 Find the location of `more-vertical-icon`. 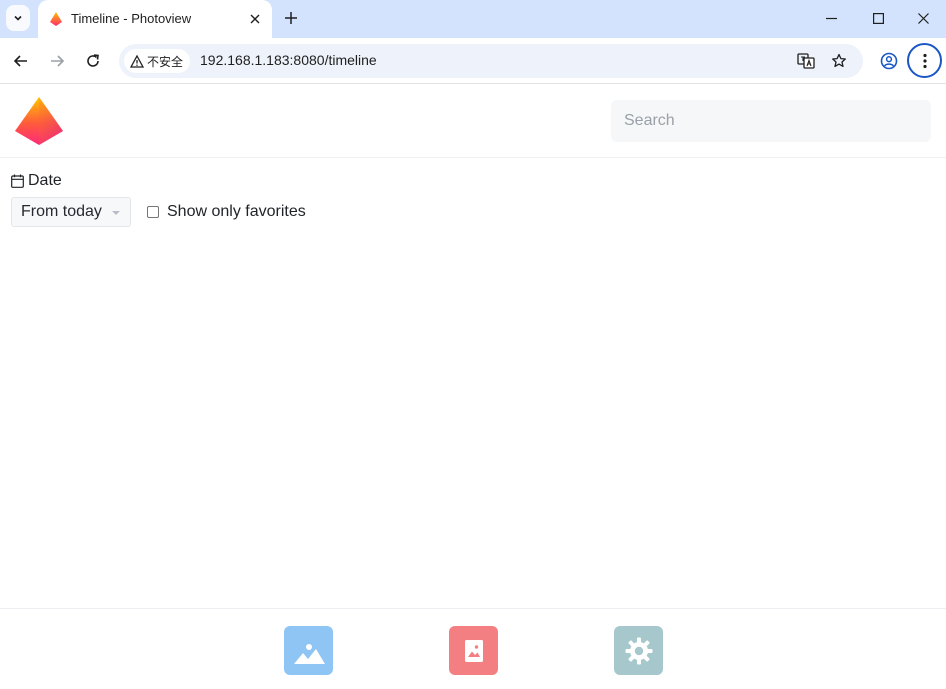

more-vertical-icon is located at coordinates (924, 60).